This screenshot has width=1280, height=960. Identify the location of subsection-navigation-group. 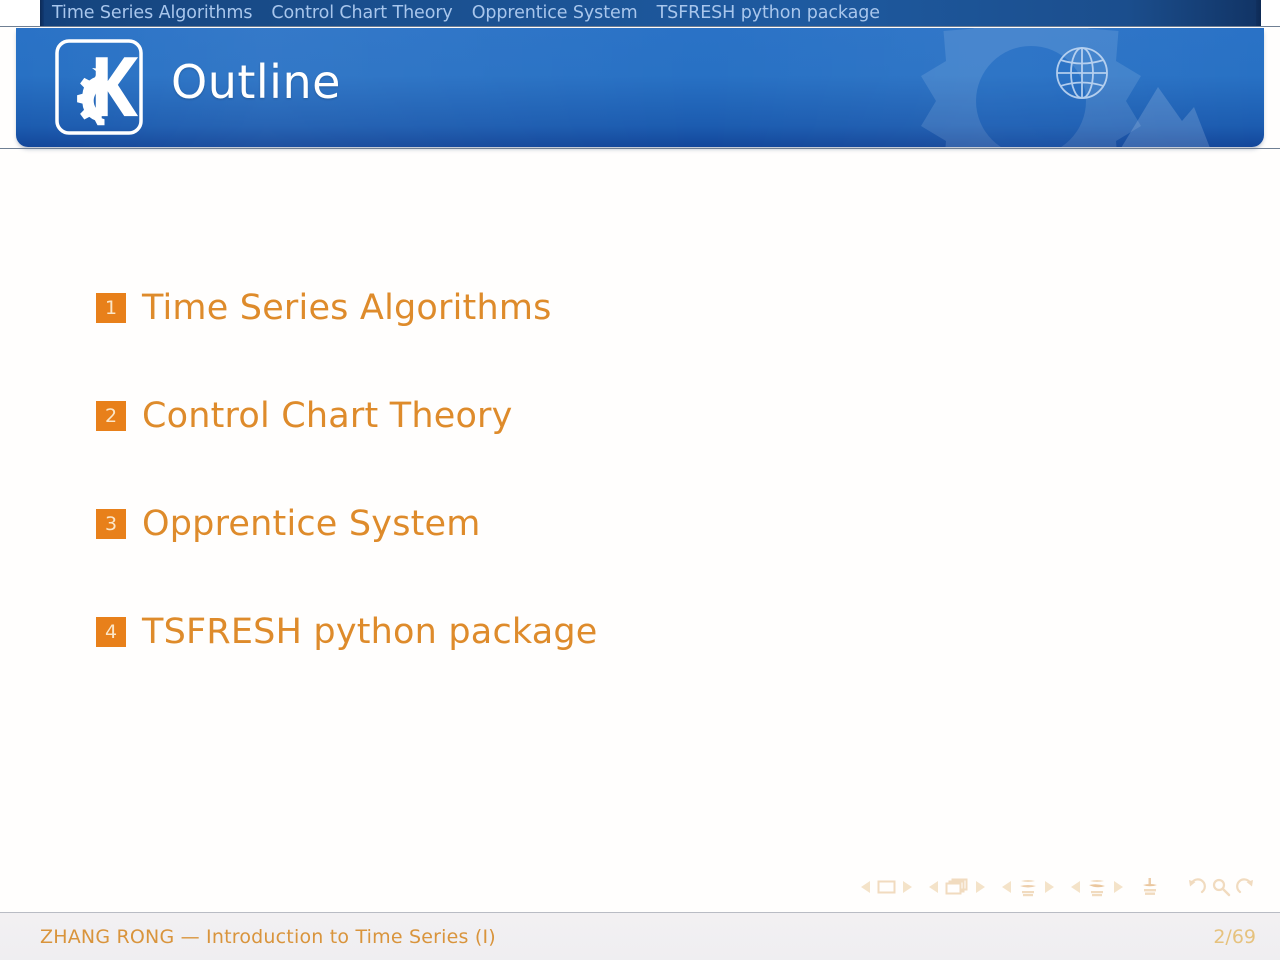
(1028, 887).